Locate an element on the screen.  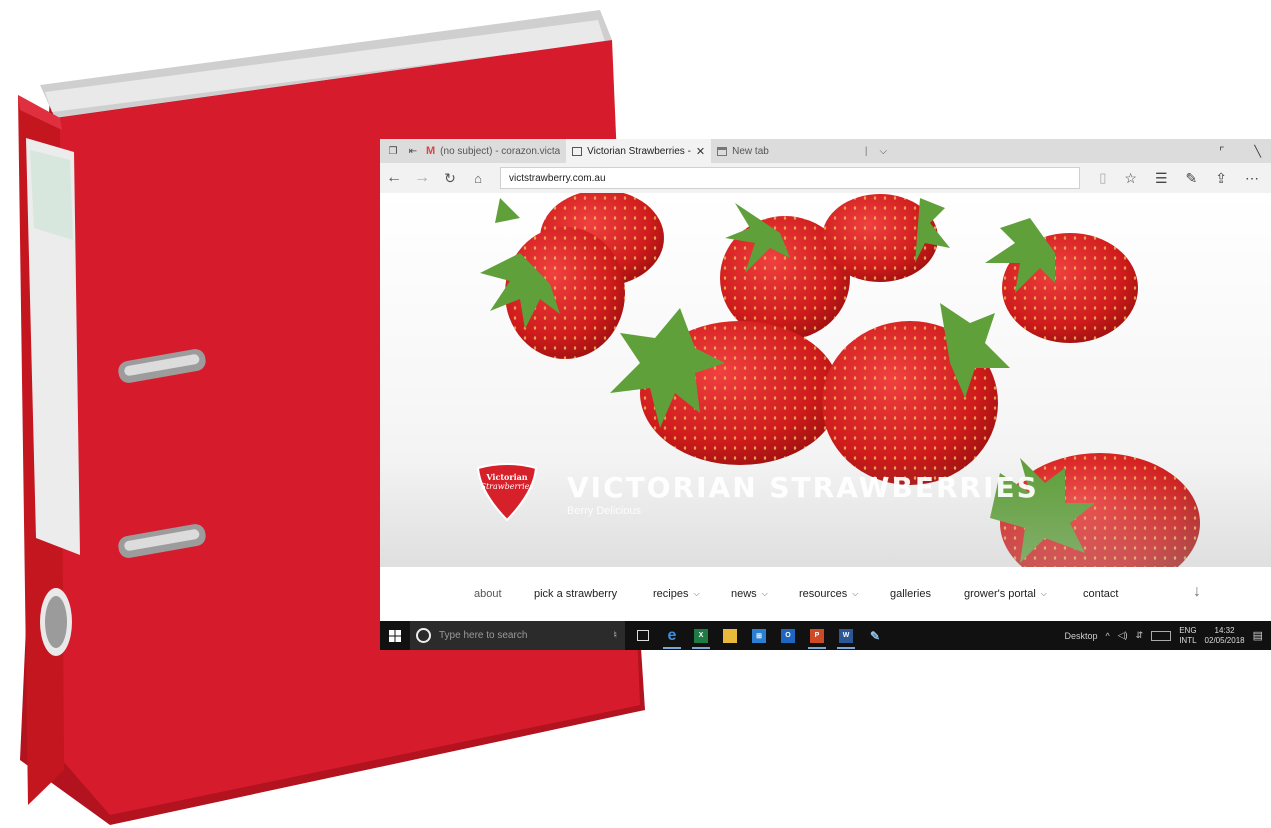
nav-label: galleries is located at coordinates (910, 594).